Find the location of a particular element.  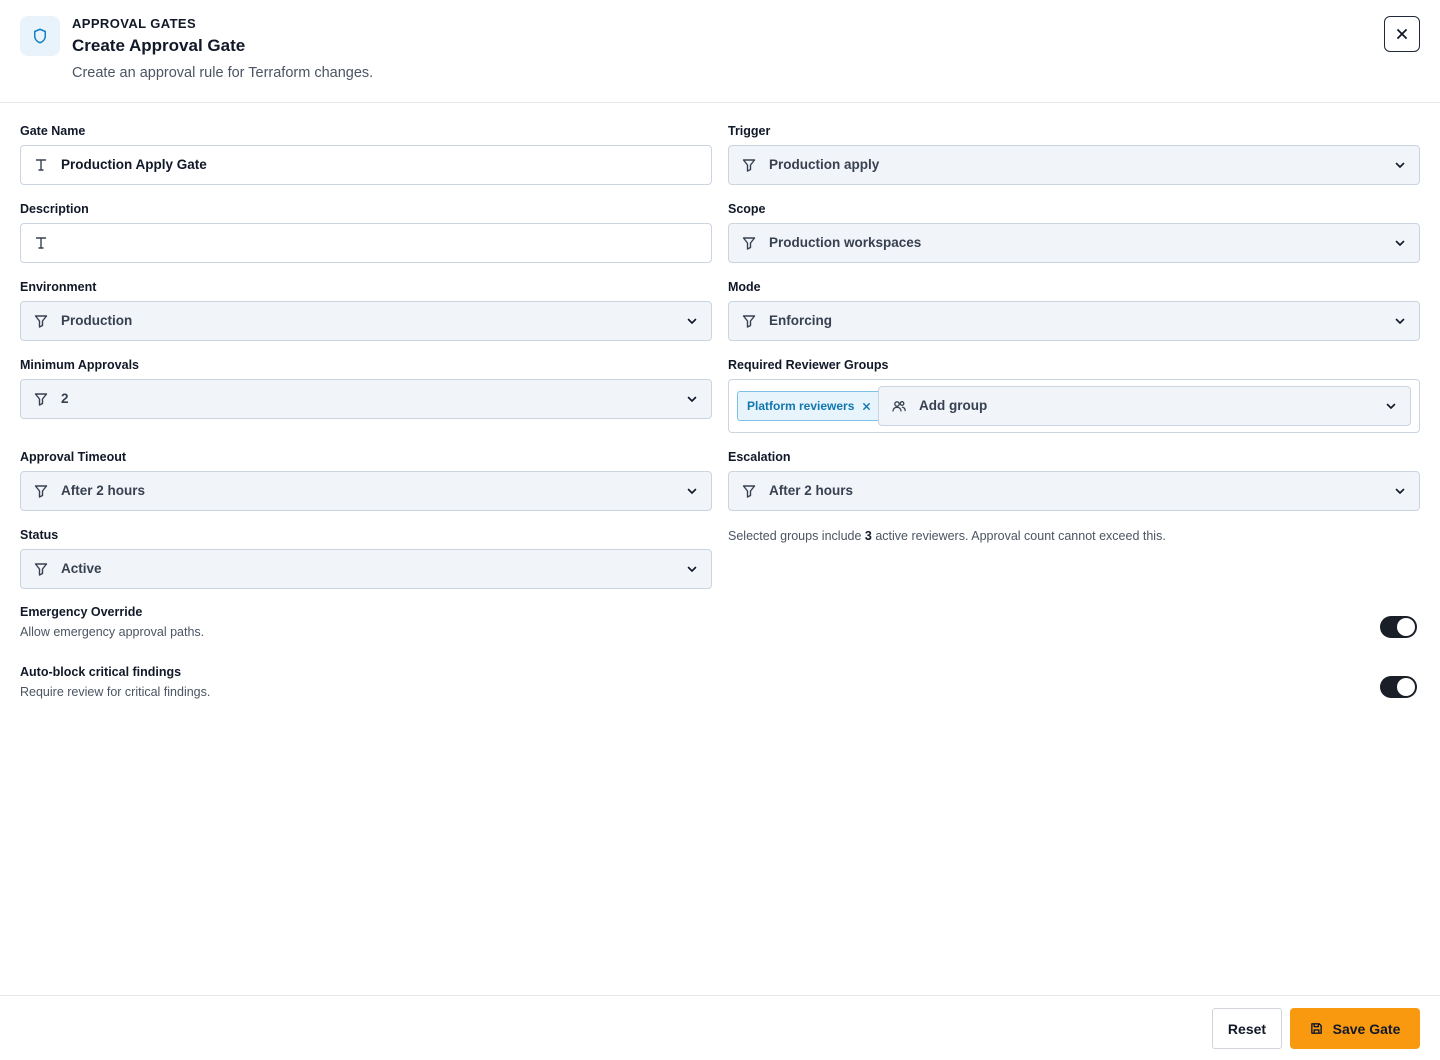

status-select: Active is located at coordinates (366, 569).